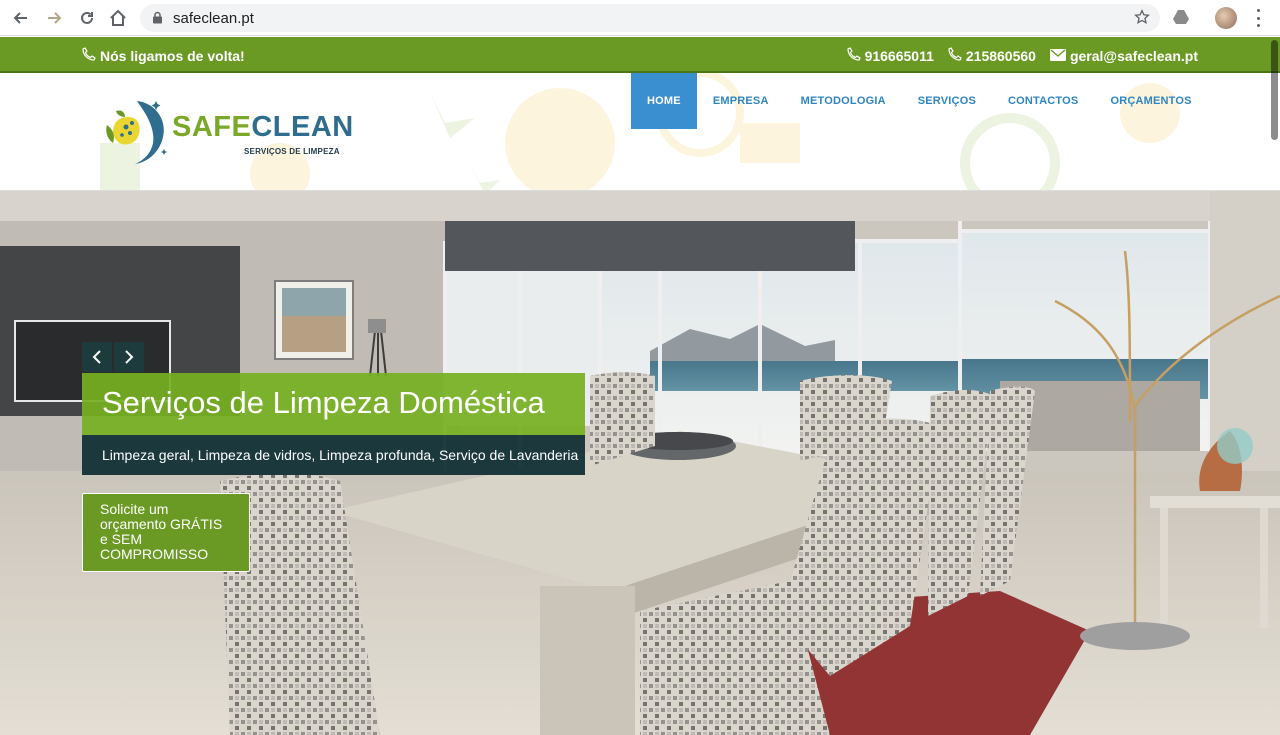 The width and height of the screenshot is (1280, 735). I want to click on phone-number-1: 916665011, so click(899, 55).